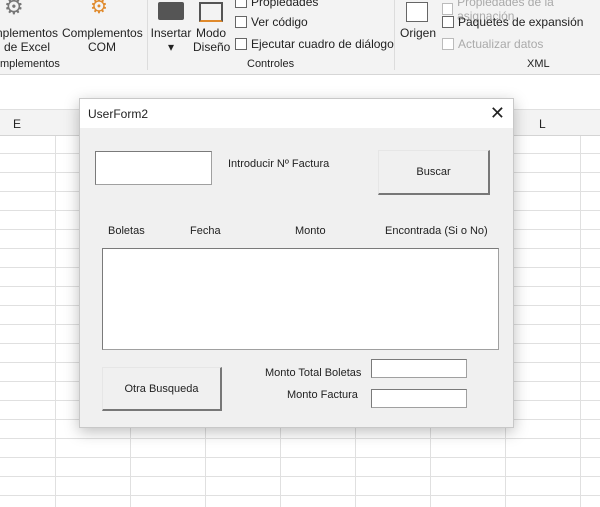  I want to click on buscar-button: Buscar, so click(434, 172).